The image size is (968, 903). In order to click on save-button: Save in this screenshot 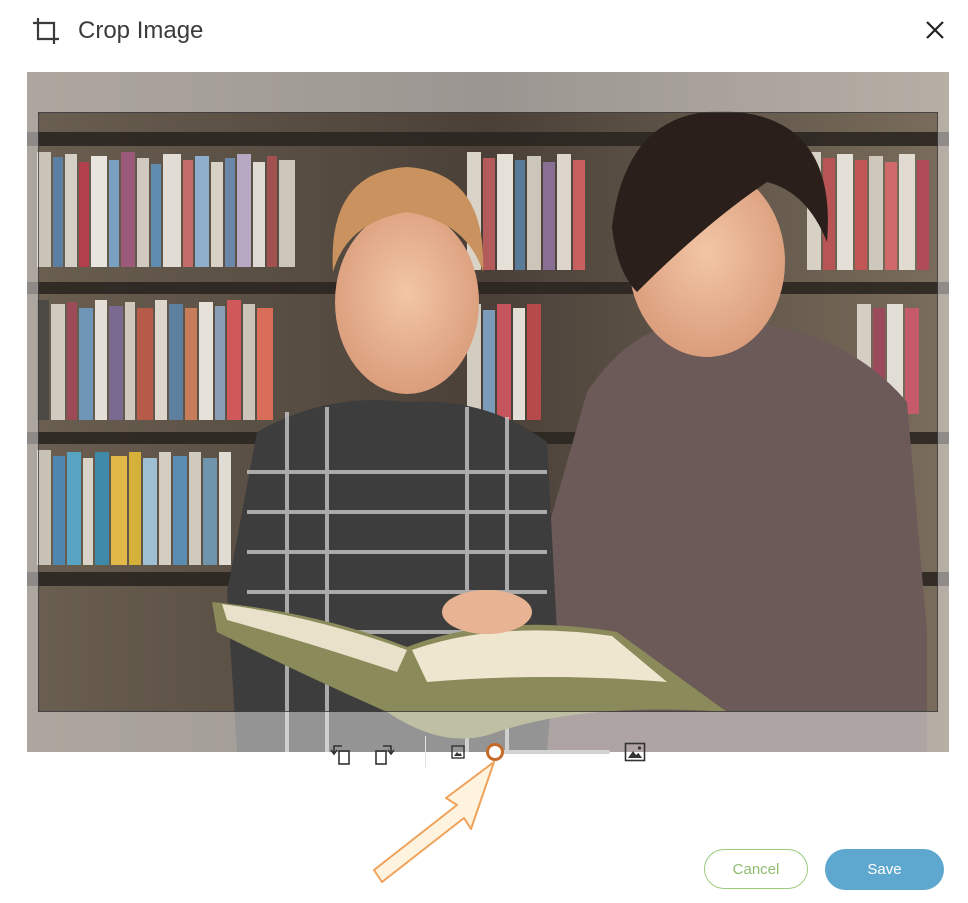, I will do `click(884, 869)`.